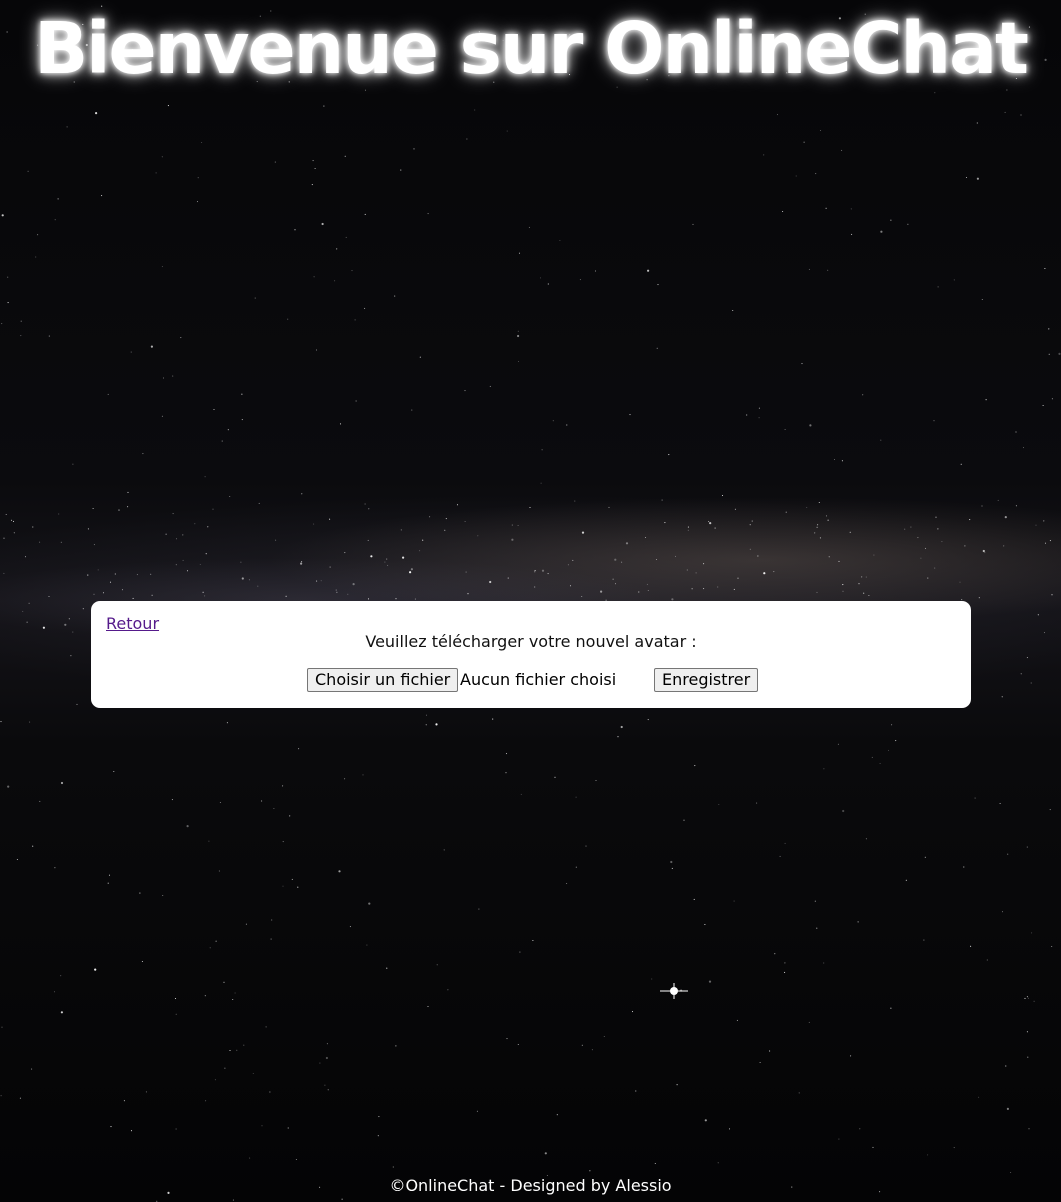  What do you see at coordinates (132, 624) in the screenshot?
I see `back-link: Retour` at bounding box center [132, 624].